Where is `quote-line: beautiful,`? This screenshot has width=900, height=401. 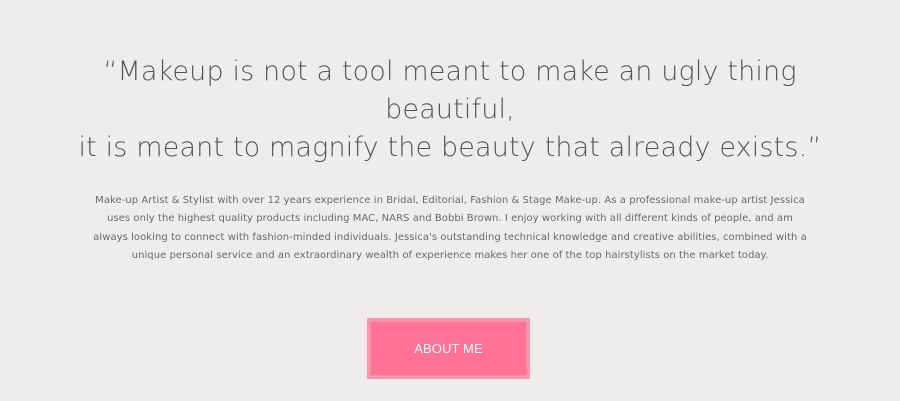 quote-line: beautiful, is located at coordinates (450, 110).